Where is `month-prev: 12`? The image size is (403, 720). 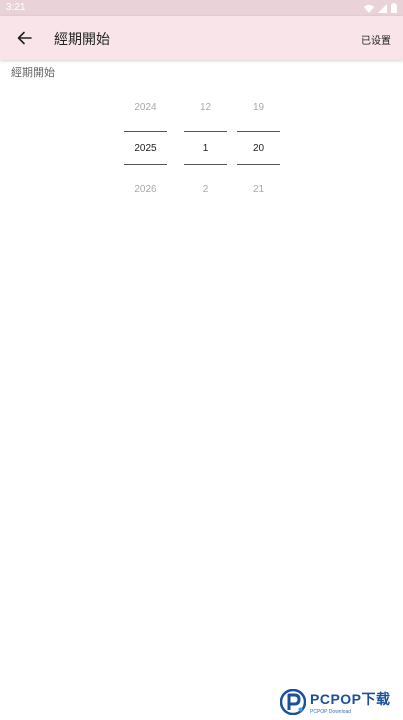
month-prev: 12 is located at coordinates (205, 107).